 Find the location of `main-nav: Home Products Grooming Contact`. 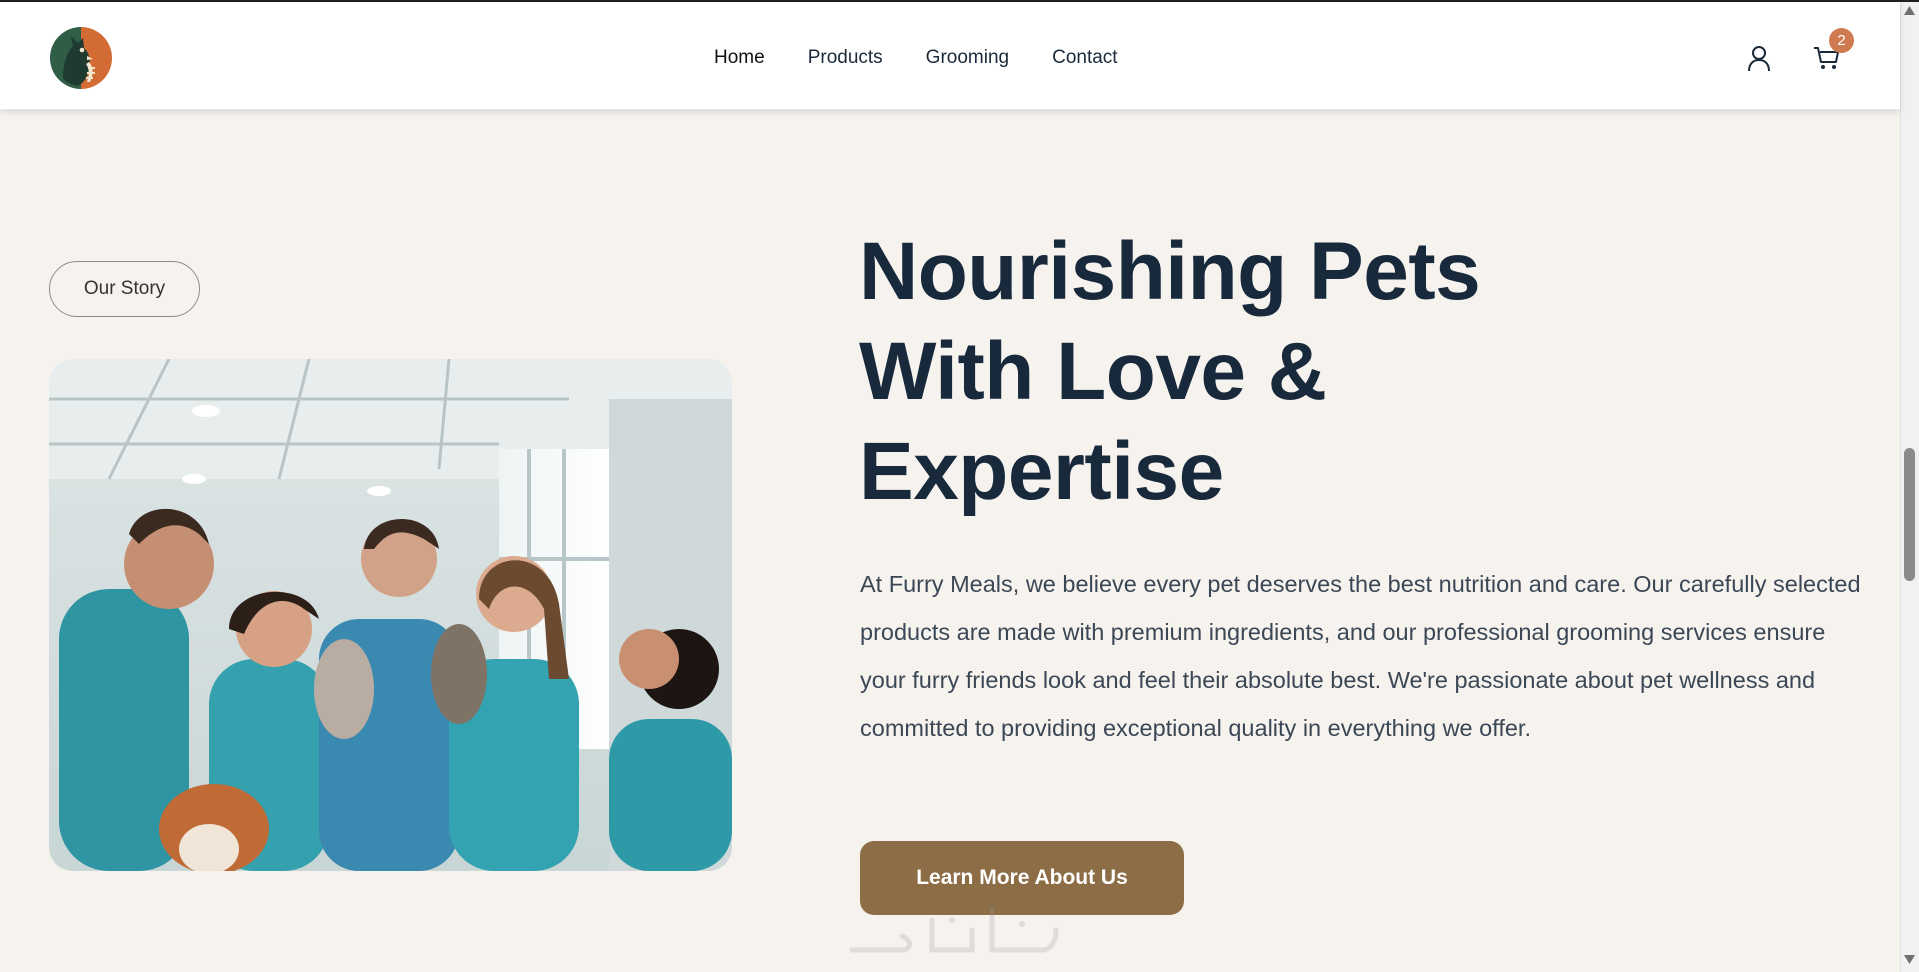

main-nav: Home Products Grooming Contact is located at coordinates (937, 58).